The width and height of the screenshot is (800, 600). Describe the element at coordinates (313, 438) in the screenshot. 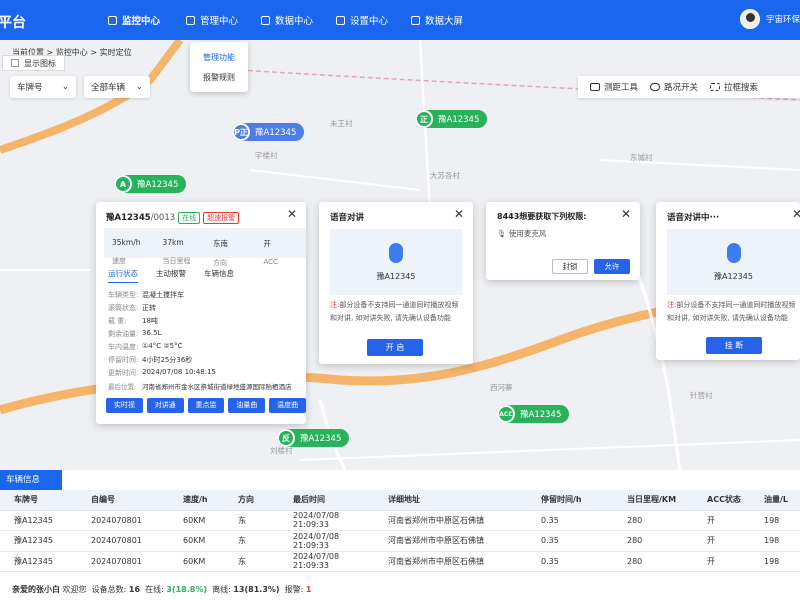

I see `vehicle-marker: 反豫A12345` at that location.